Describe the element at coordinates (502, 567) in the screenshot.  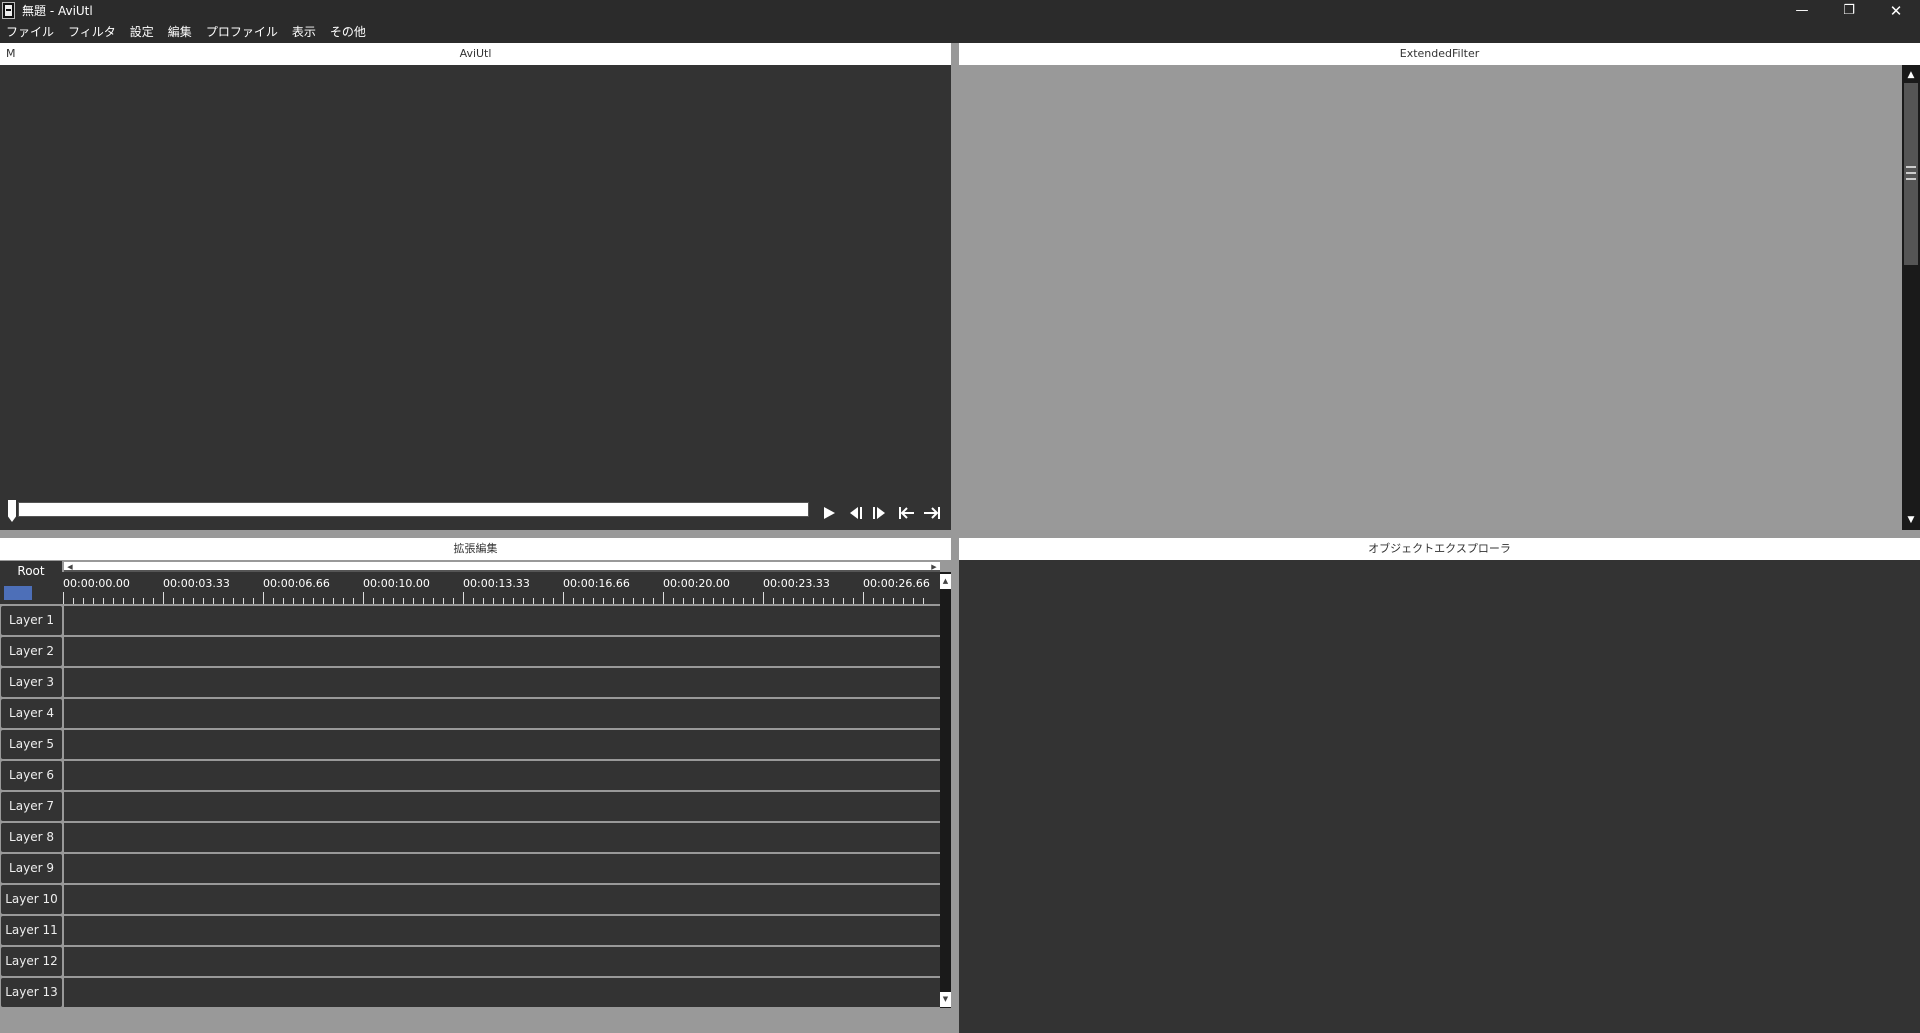
I see `timeline-horizontal-scrollbar` at that location.